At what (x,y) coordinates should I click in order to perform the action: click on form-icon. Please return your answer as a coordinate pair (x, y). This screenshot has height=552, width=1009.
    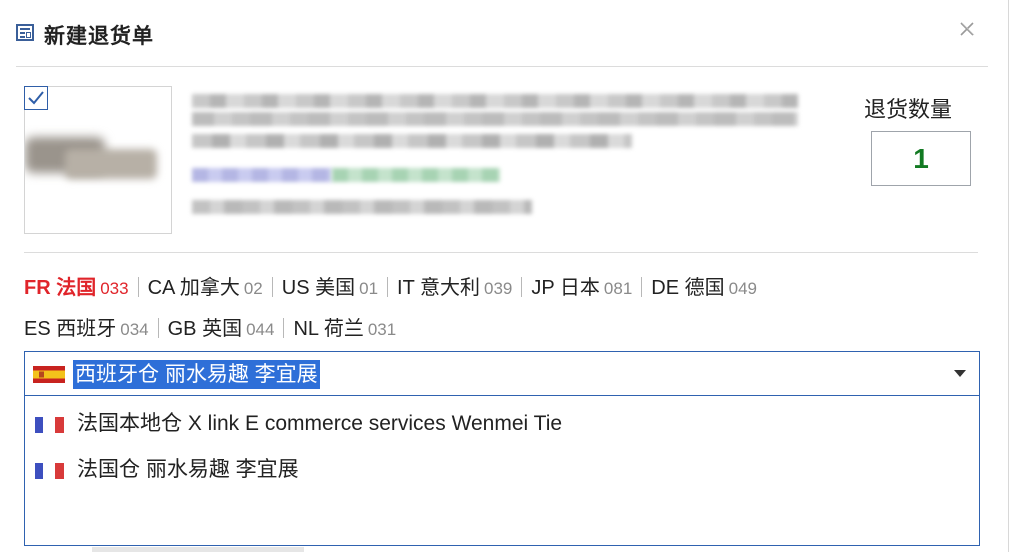
    Looking at the image, I should click on (25, 32).